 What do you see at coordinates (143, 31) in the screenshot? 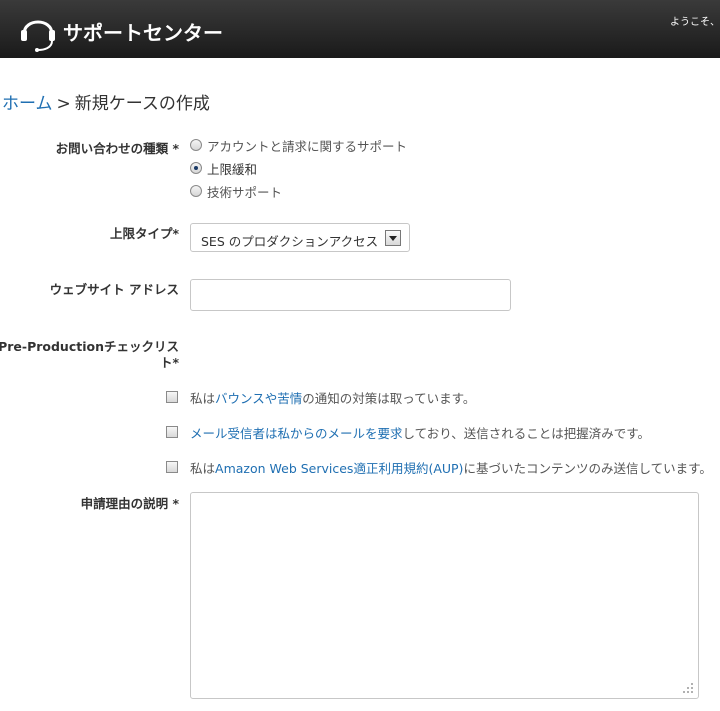
I see `site-title: サポートセンター` at bounding box center [143, 31].